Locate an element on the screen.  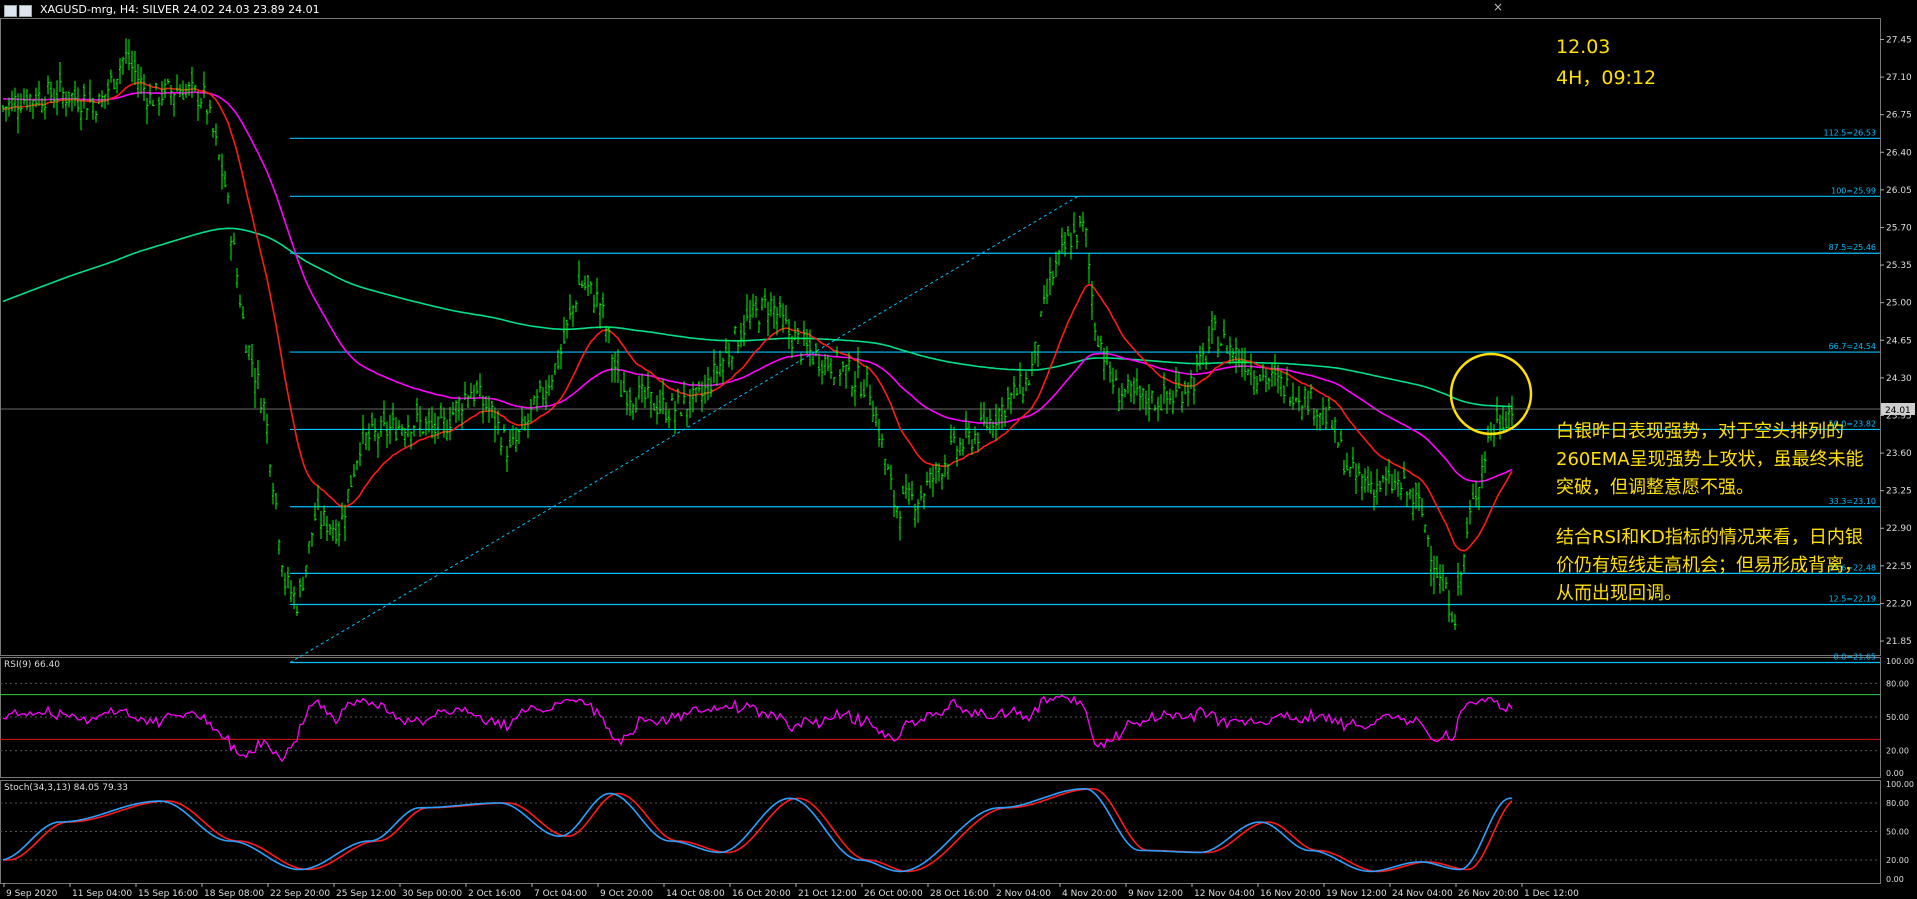
time-tick-label: 1 Dec 12:00 is located at coordinates (1551, 894).